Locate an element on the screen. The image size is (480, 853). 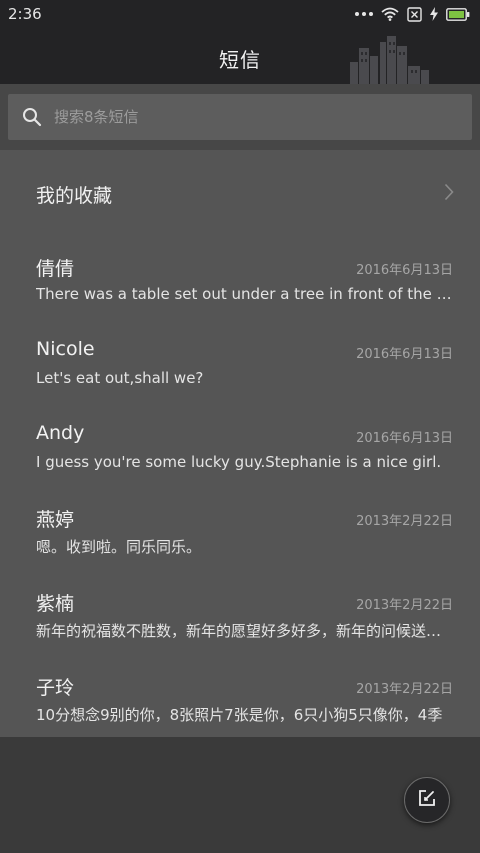
contact-name: 紫楠 is located at coordinates (55, 604).